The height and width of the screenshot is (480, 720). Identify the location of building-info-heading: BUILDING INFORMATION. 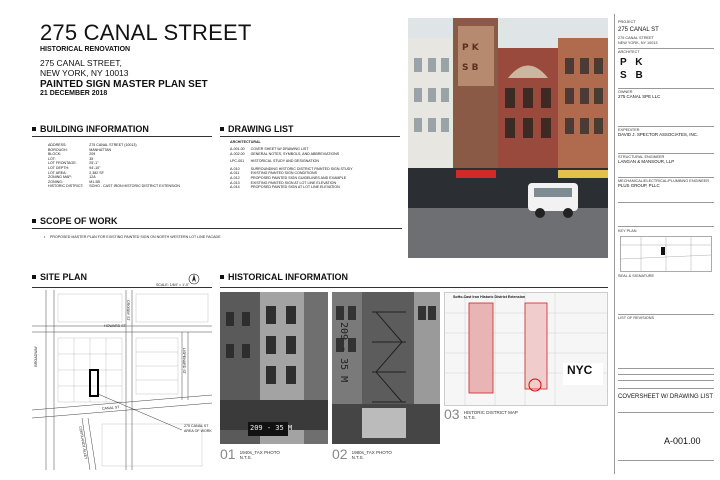
(90, 129).